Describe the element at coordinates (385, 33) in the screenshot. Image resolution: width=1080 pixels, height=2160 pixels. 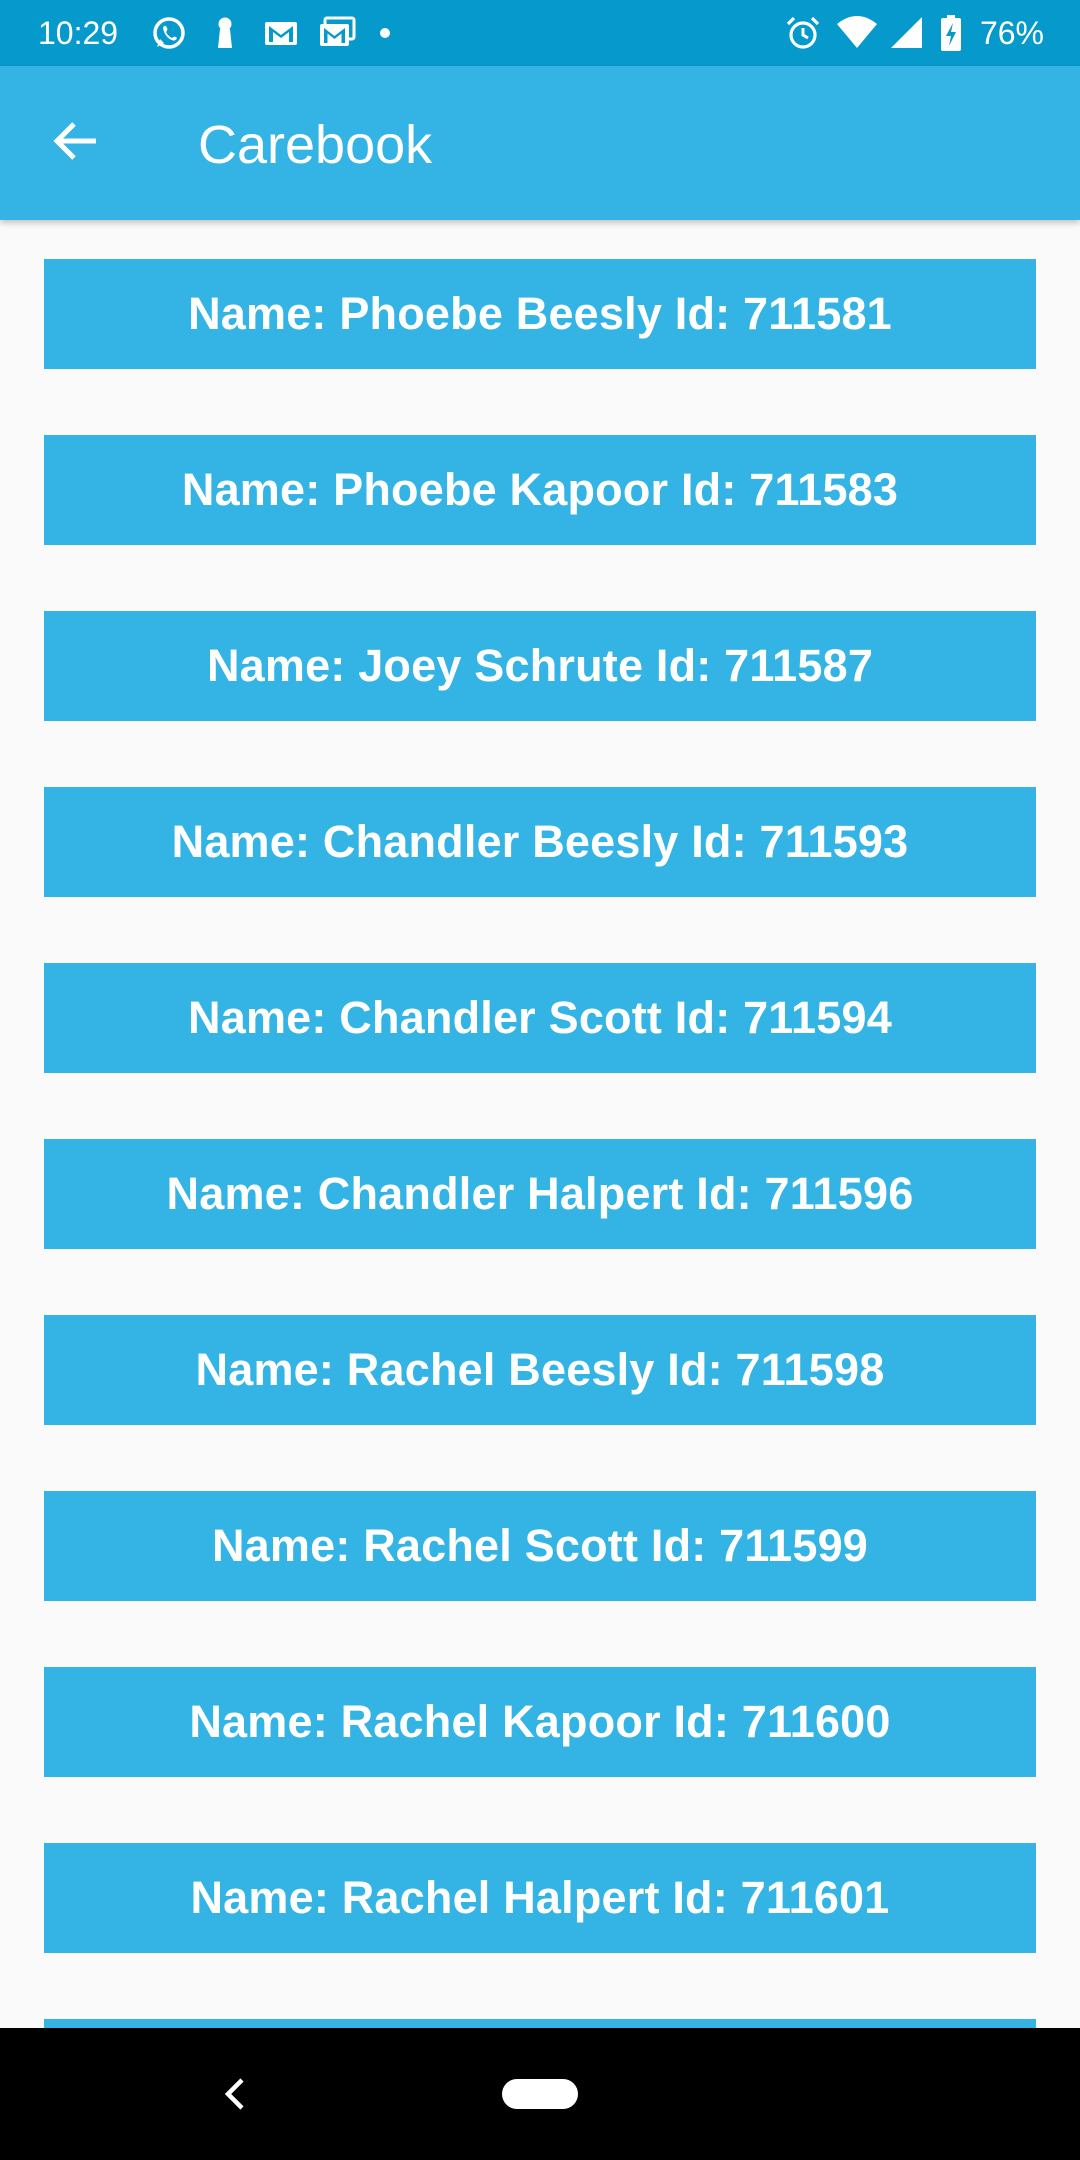
I see `notification-dot-icon` at that location.